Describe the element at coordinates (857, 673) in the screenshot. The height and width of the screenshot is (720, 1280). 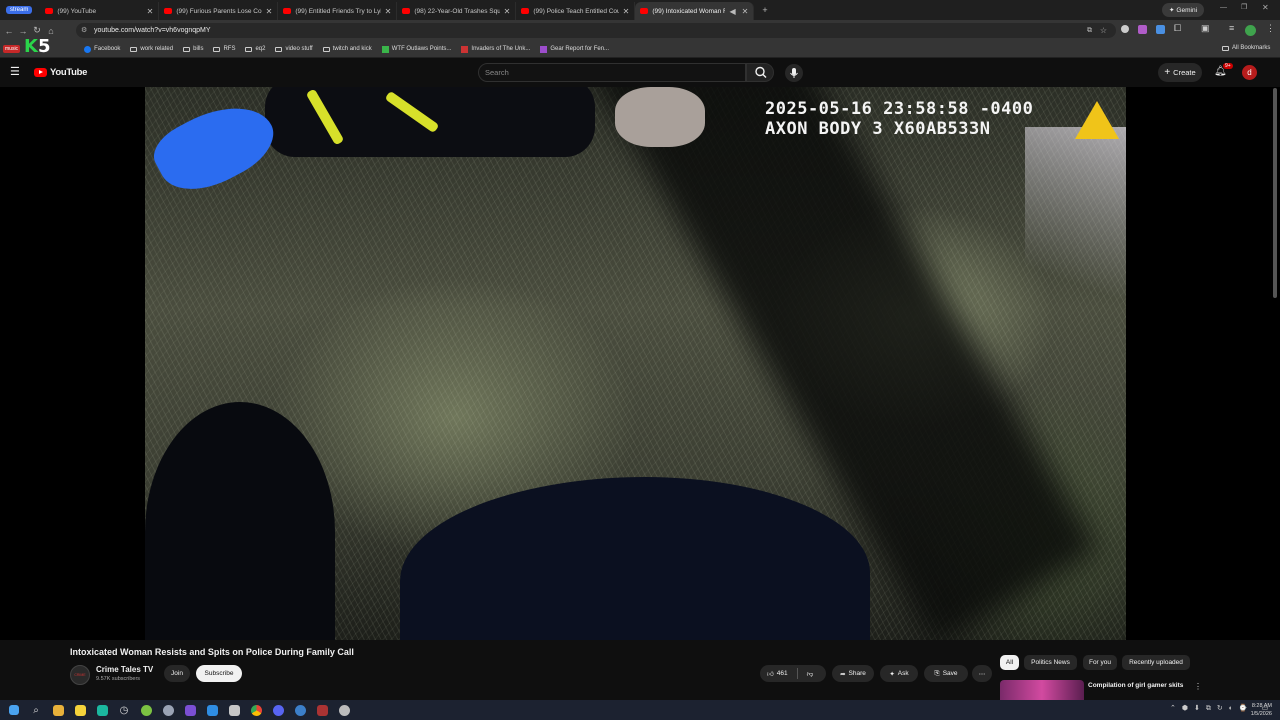
I see `share-label: Share` at that location.